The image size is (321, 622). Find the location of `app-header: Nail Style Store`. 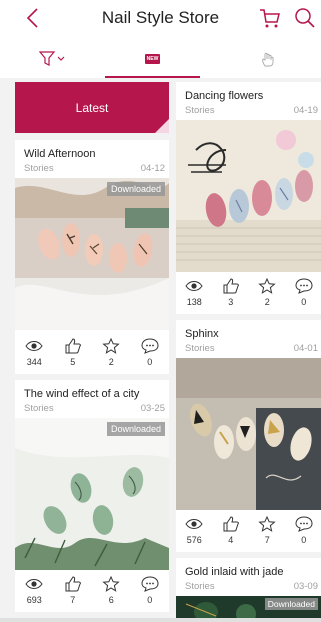

app-header: Nail Style Store is located at coordinates (160, 20).